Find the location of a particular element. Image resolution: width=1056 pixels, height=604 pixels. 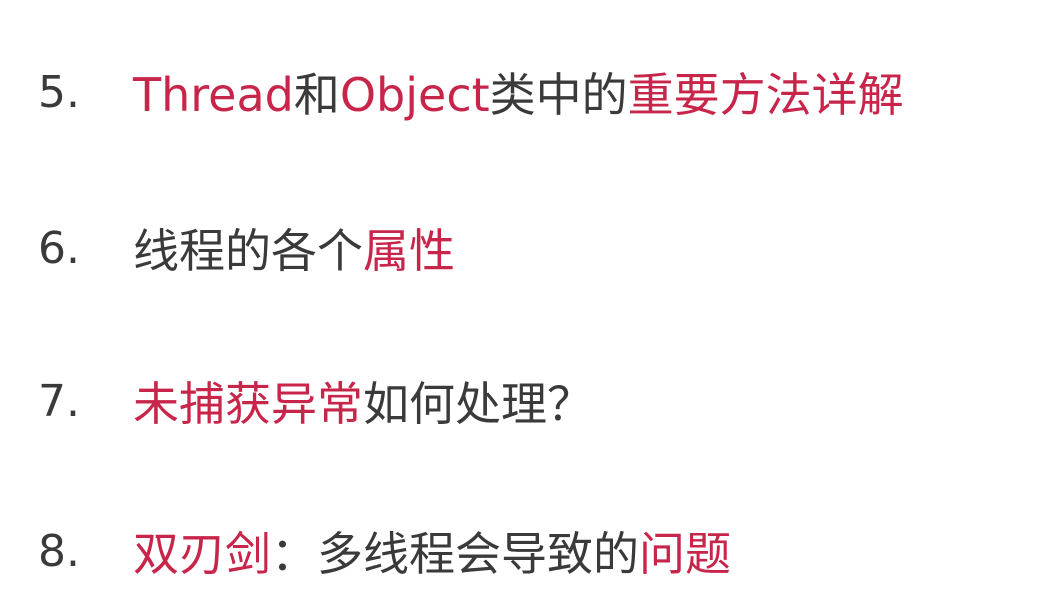

item-text: Thread和Object类中的重要方法详解 is located at coordinates (518, 92).